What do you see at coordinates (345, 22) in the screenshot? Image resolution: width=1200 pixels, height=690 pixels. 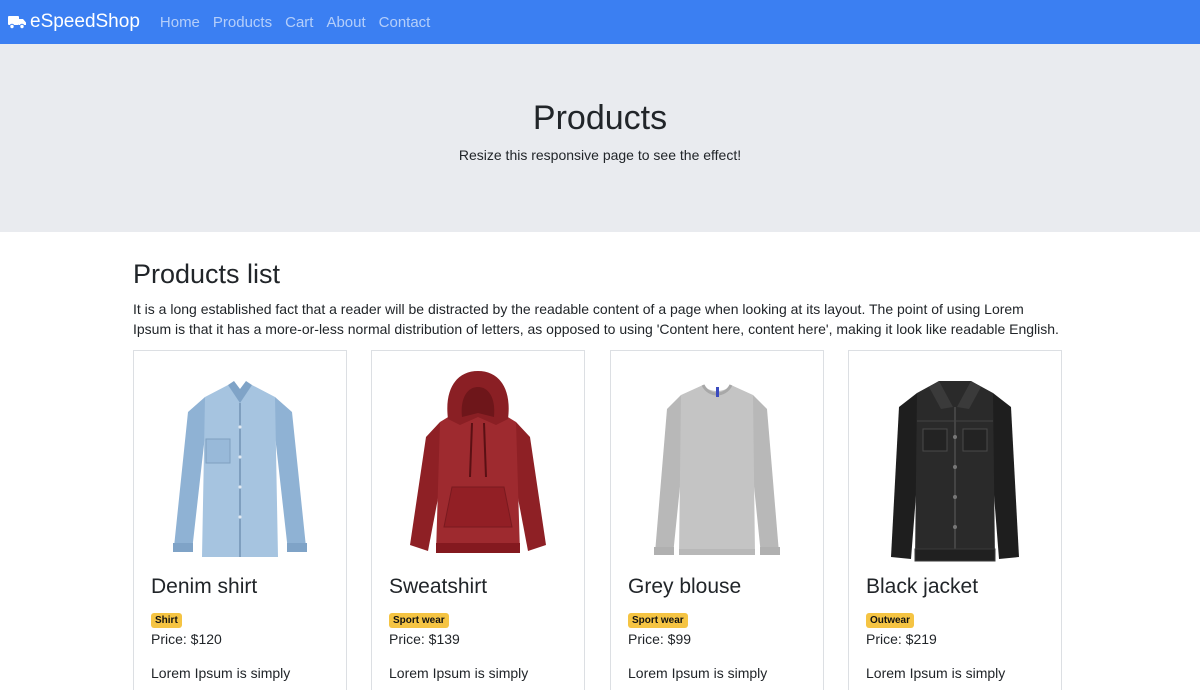 I see `nav-link-about: About` at bounding box center [345, 22].